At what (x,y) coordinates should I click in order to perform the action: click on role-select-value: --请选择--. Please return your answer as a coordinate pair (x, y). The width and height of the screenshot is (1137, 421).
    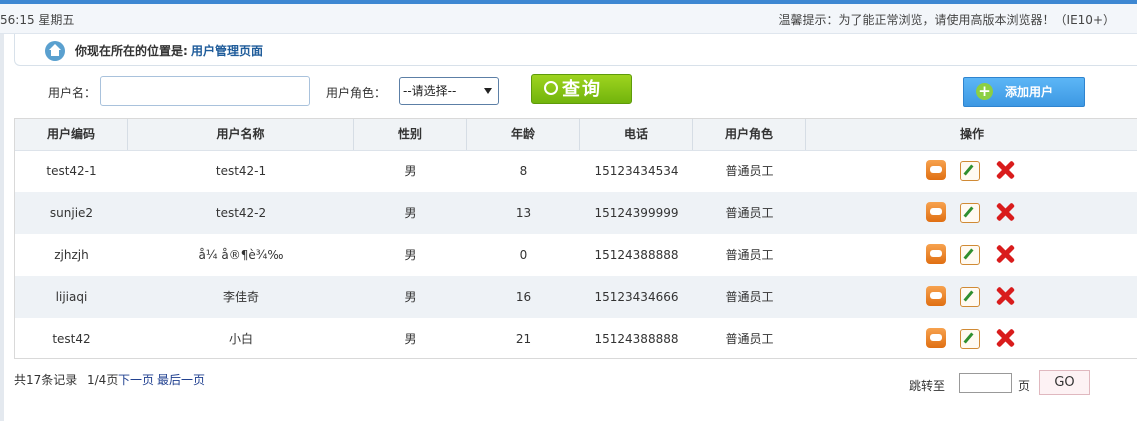
    Looking at the image, I should click on (430, 91).